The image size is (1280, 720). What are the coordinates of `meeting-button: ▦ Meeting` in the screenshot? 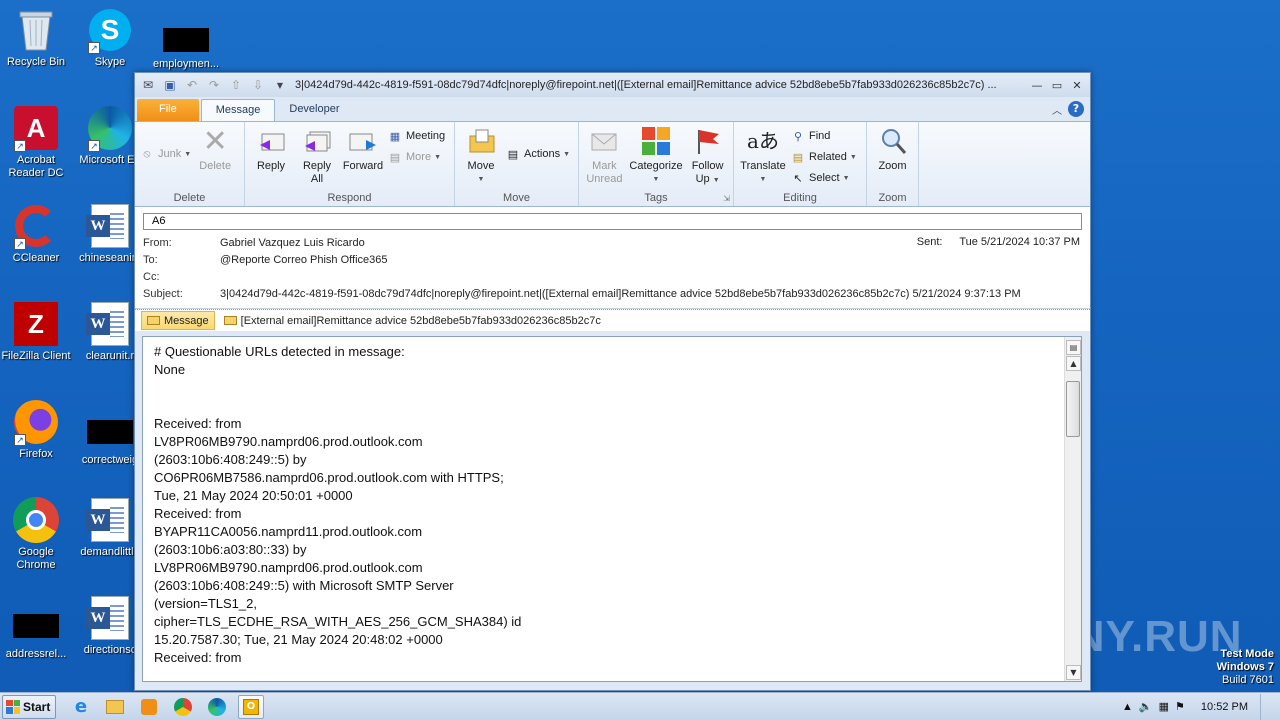 It's located at (416, 136).